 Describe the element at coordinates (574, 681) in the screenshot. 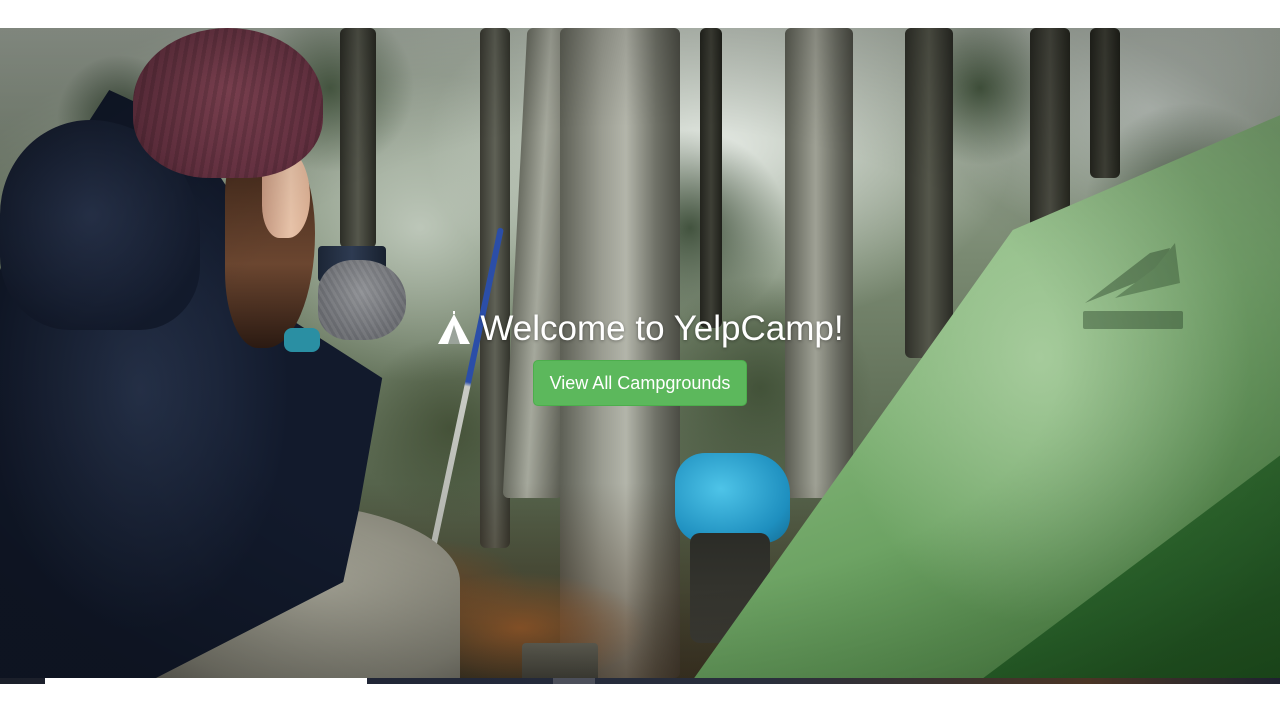

I see `bottom-strip-marker` at that location.